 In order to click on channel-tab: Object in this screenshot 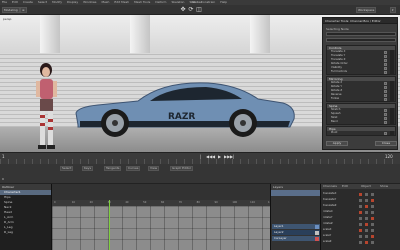, I will do `click(366, 186)`.